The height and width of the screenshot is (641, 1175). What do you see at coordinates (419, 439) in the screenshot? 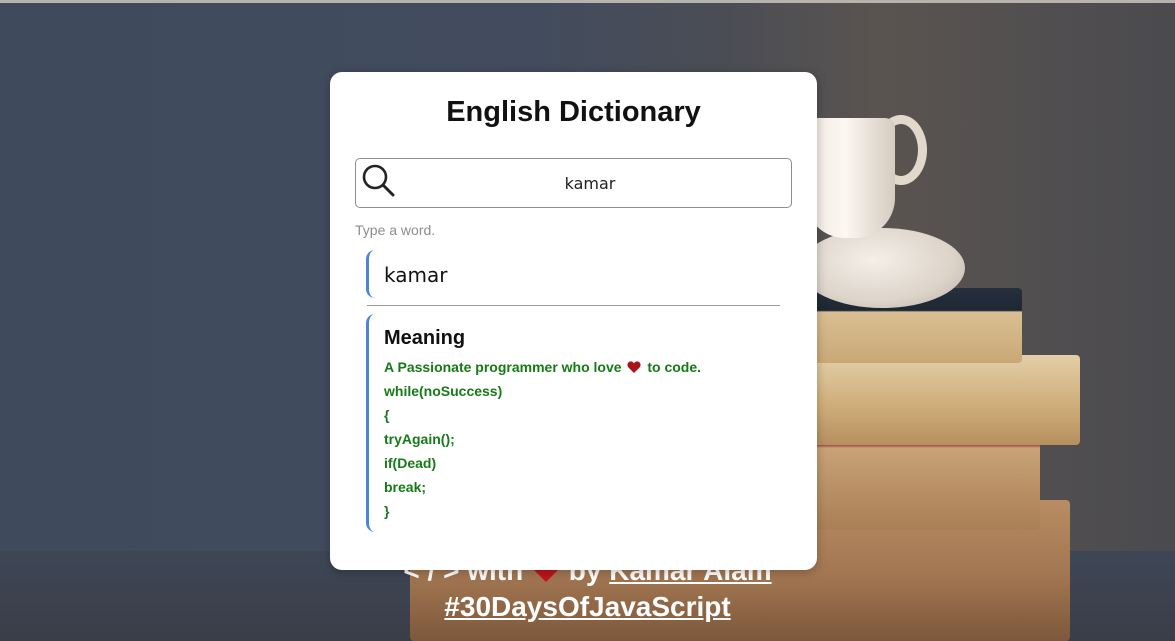
I see `meaning-line: tryAgain();` at bounding box center [419, 439].